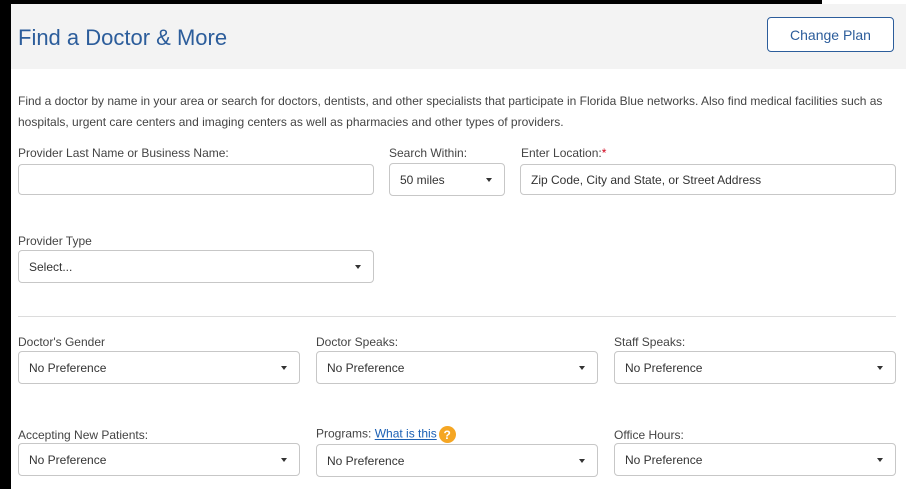  Describe the element at coordinates (755, 367) in the screenshot. I see `staff-speaks-select: No Preference` at that location.